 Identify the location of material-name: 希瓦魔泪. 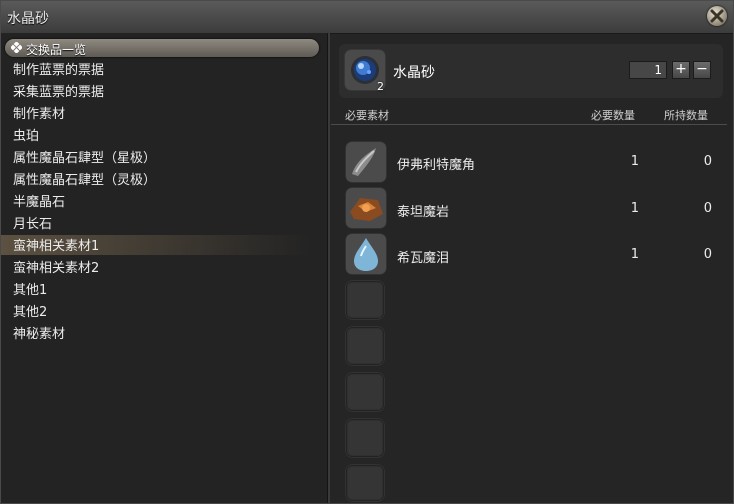
(423, 258).